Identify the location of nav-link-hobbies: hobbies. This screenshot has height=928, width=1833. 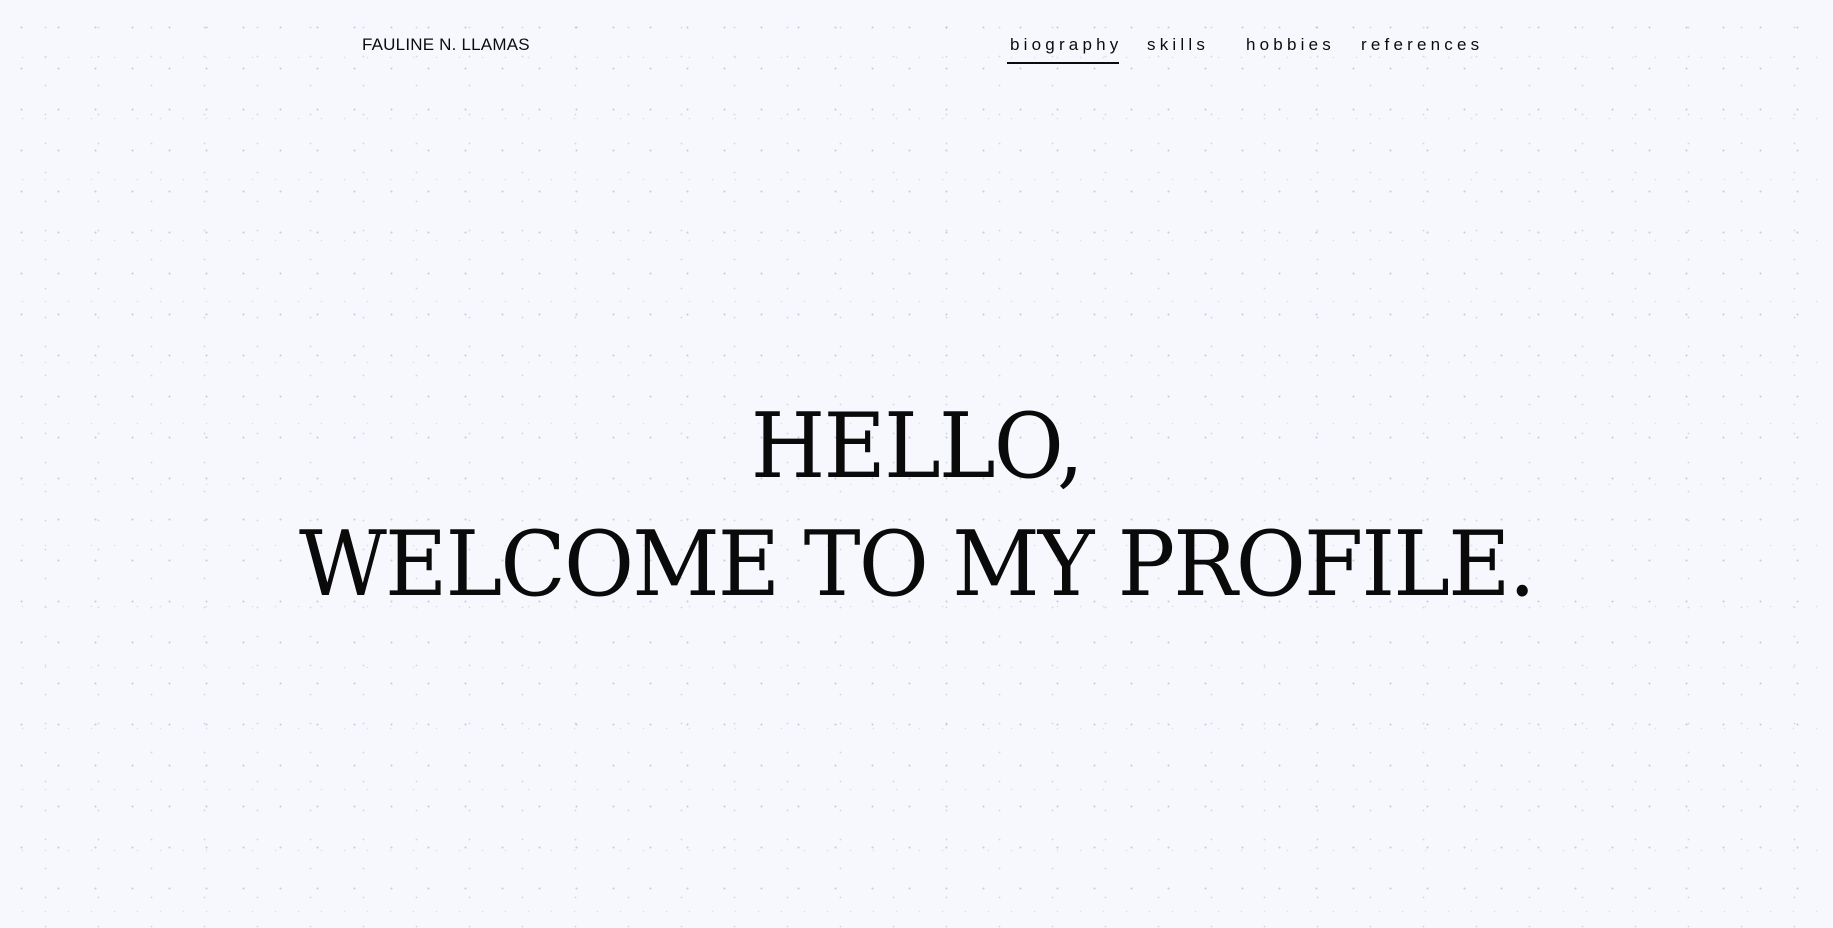
(1290, 50).